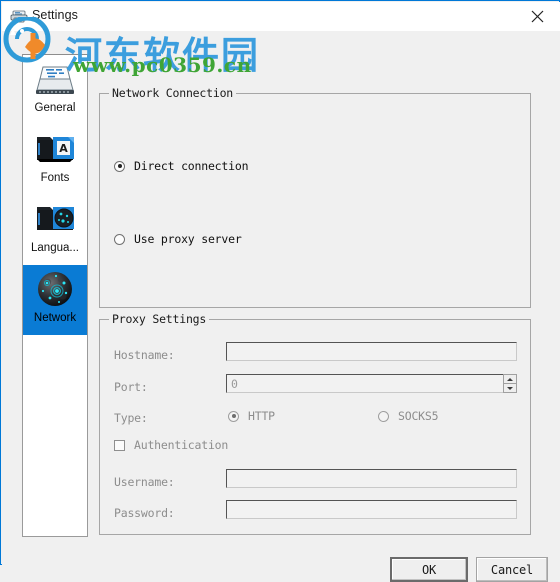 This screenshot has width=560, height=582. I want to click on radio-direct-connection-label: Direct connection, so click(191, 166).